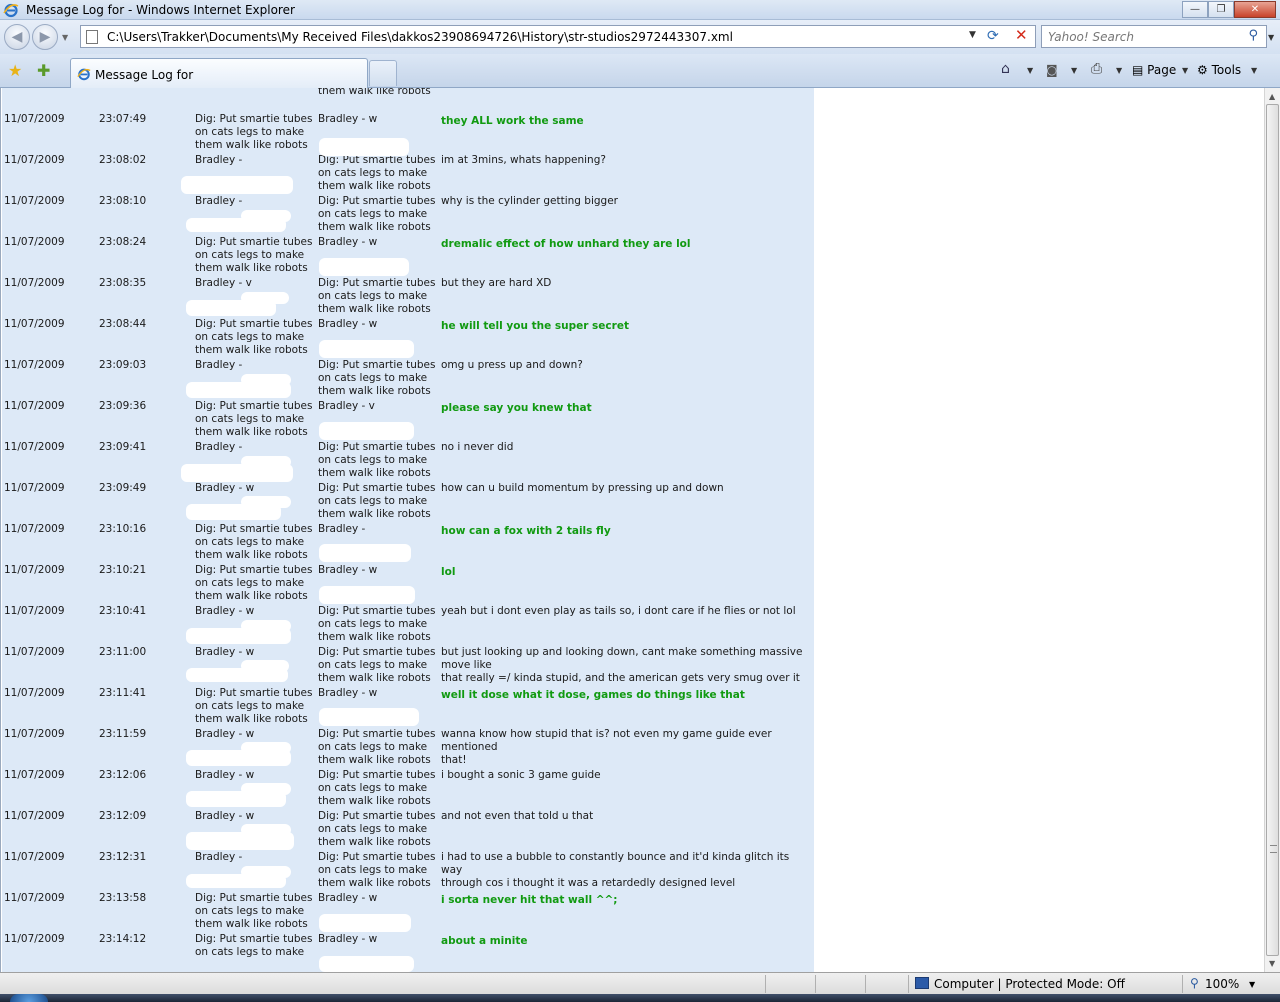  What do you see at coordinates (123, 775) in the screenshot?
I see `log-time: 23:12:06` at bounding box center [123, 775].